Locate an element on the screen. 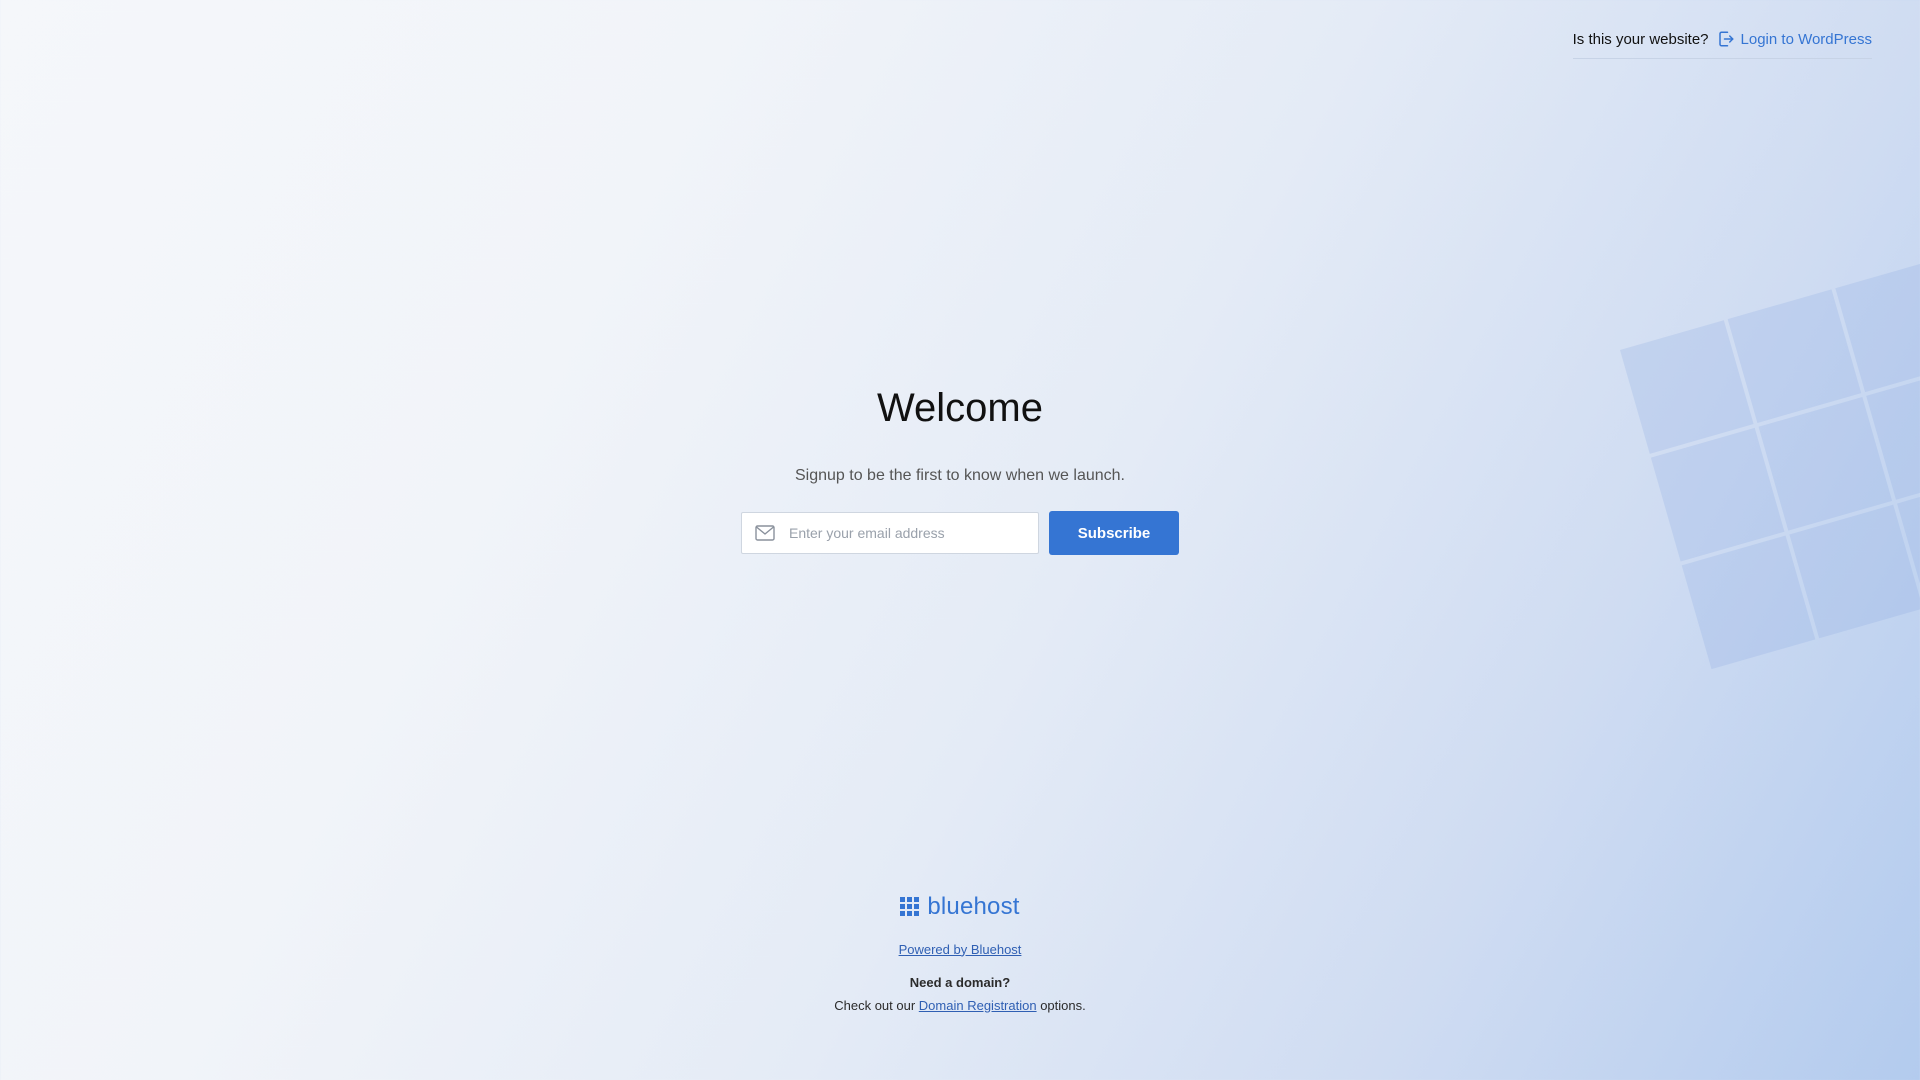  check-suffix: options. is located at coordinates (1063, 1005).